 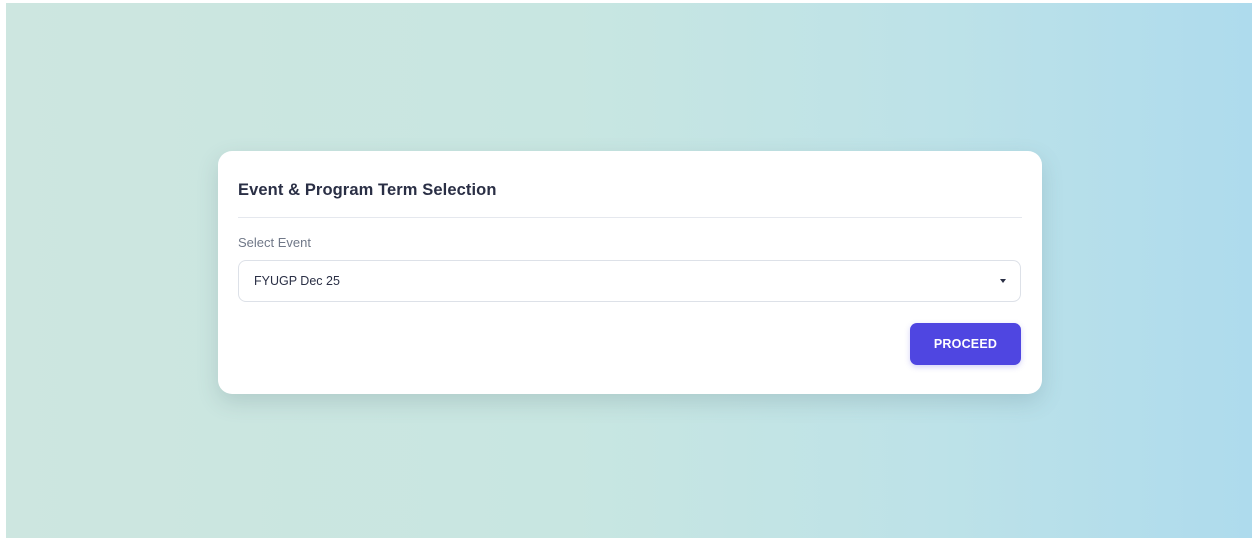 What do you see at coordinates (1003, 281) in the screenshot?
I see `caret-down-icon` at bounding box center [1003, 281].